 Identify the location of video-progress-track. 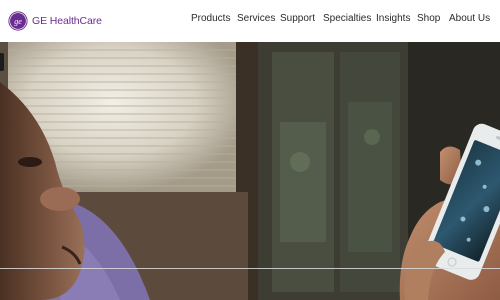
(250, 268).